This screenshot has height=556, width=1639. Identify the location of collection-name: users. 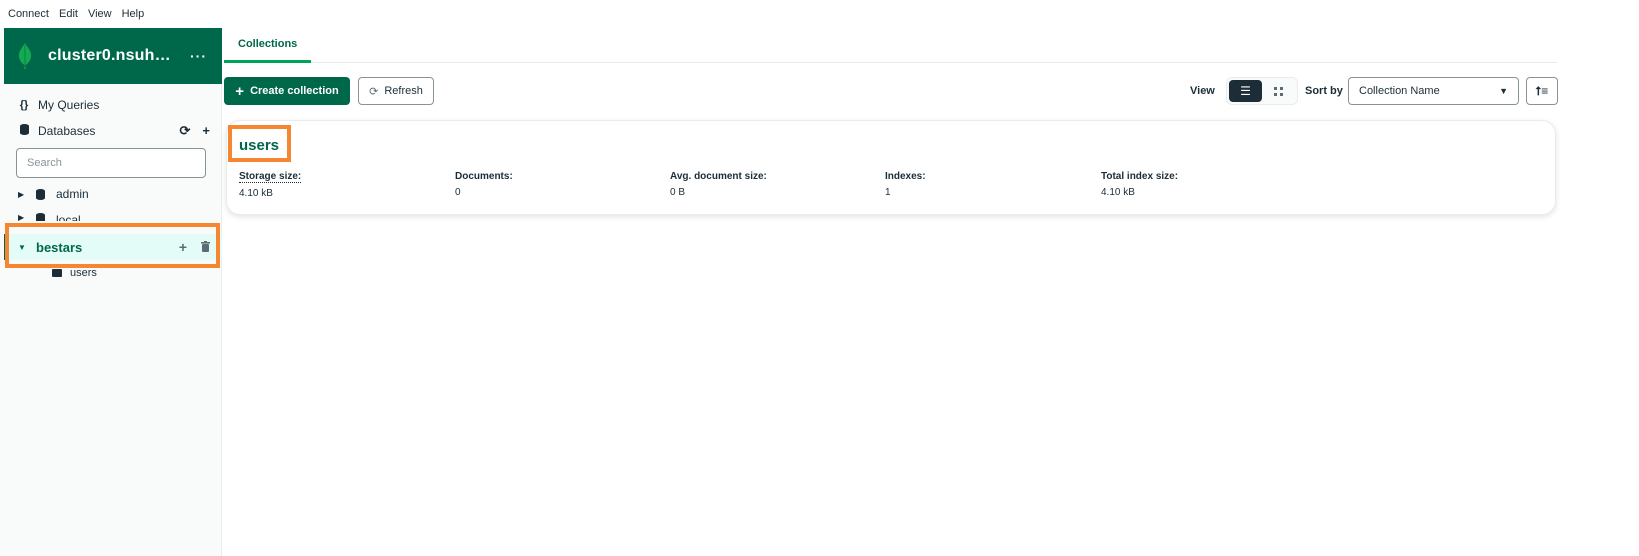
(83, 273).